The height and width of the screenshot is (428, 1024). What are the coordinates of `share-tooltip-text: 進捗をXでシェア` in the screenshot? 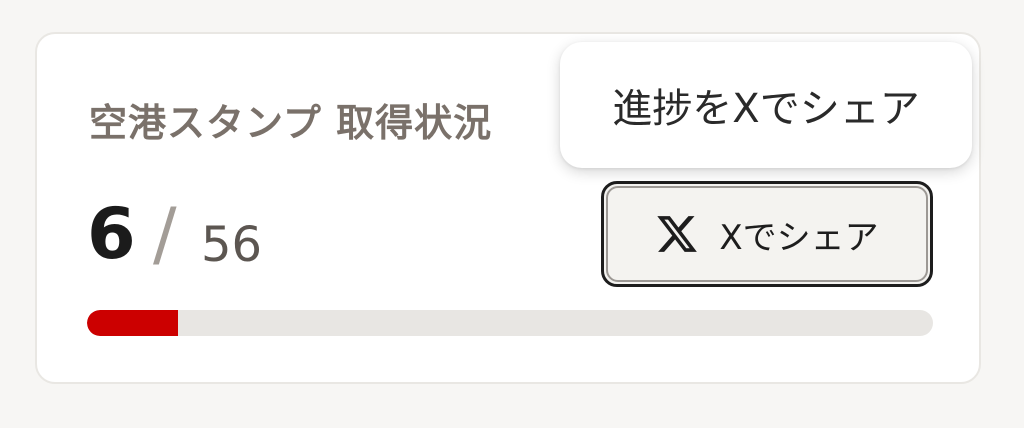 It's located at (766, 109).